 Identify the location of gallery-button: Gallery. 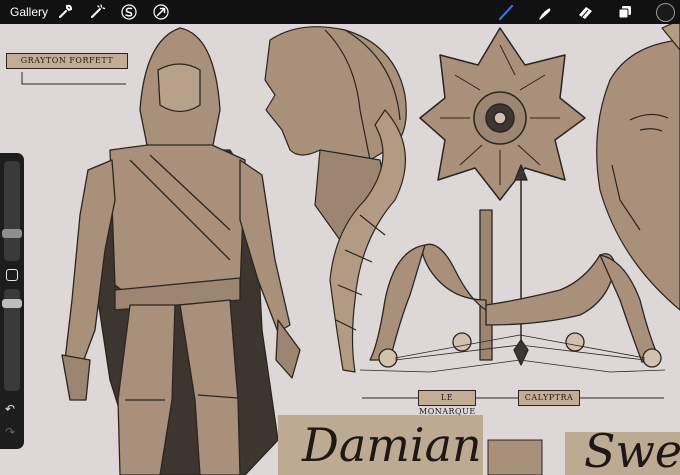
(29, 12).